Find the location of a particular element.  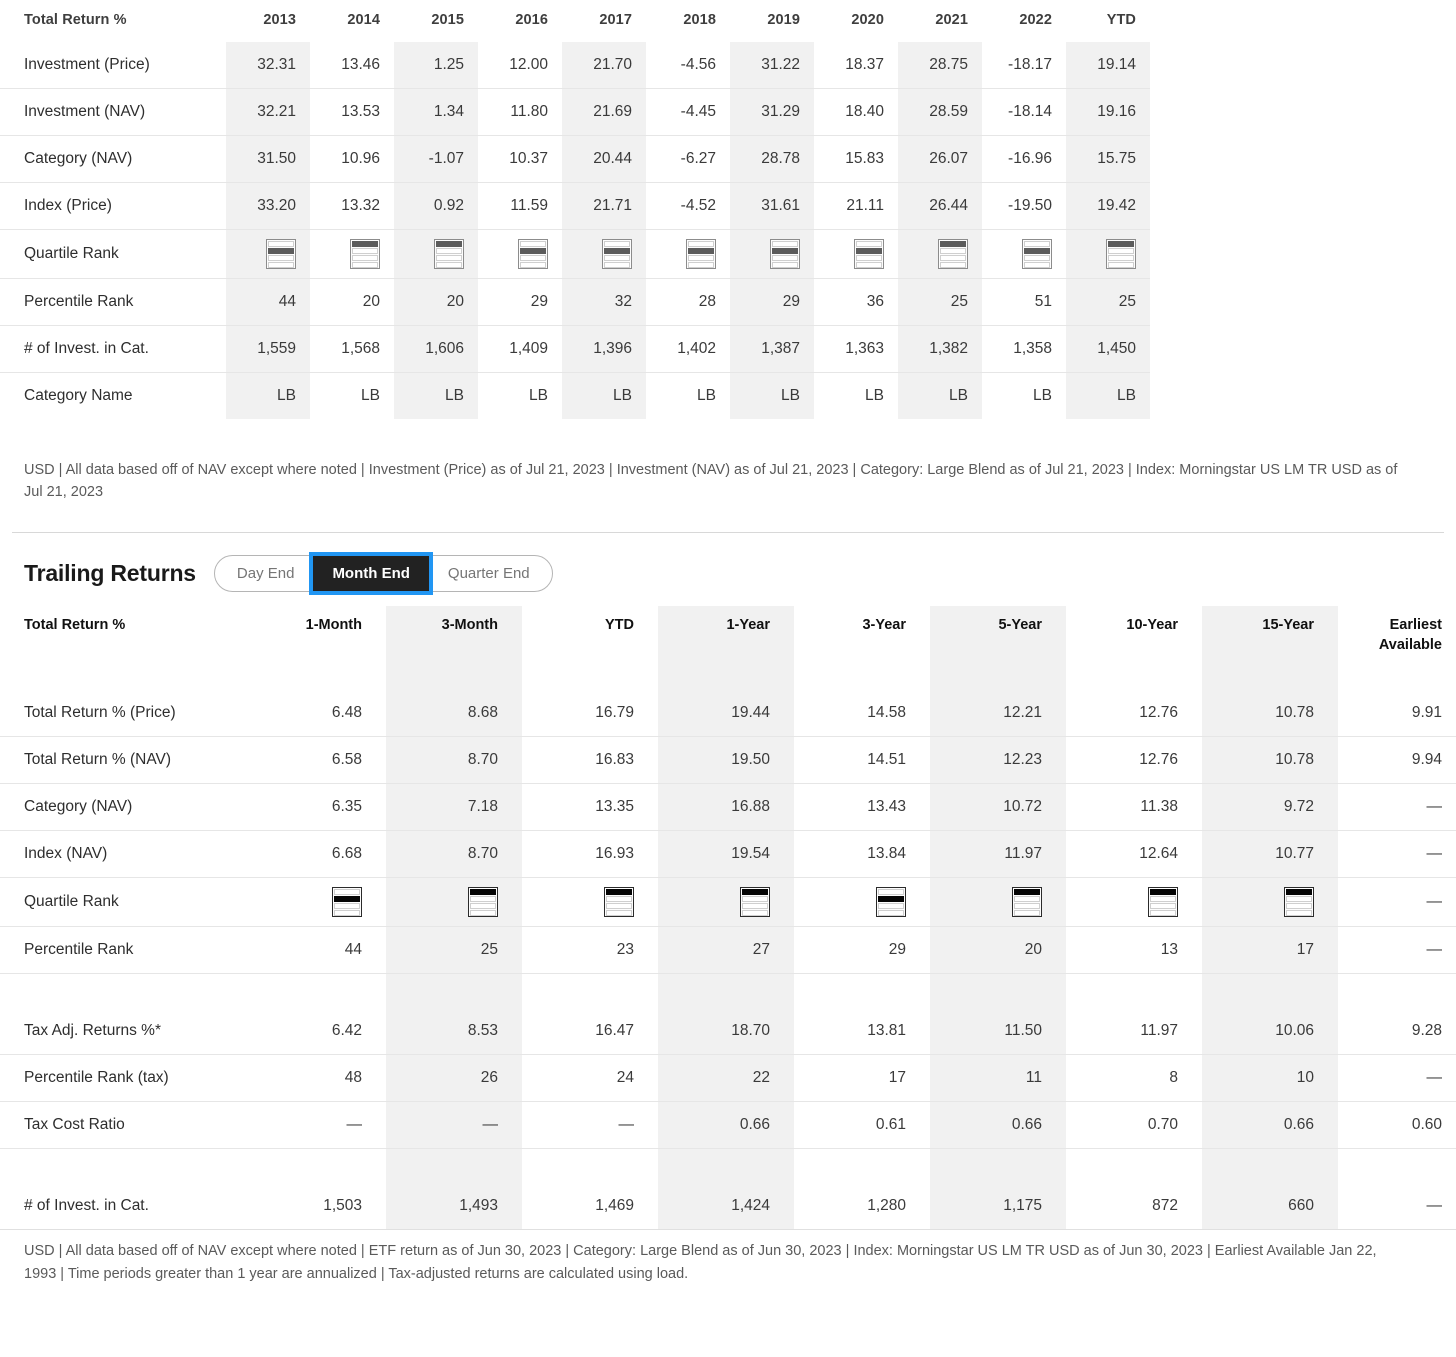

data-cell: 11.59 is located at coordinates (520, 206).